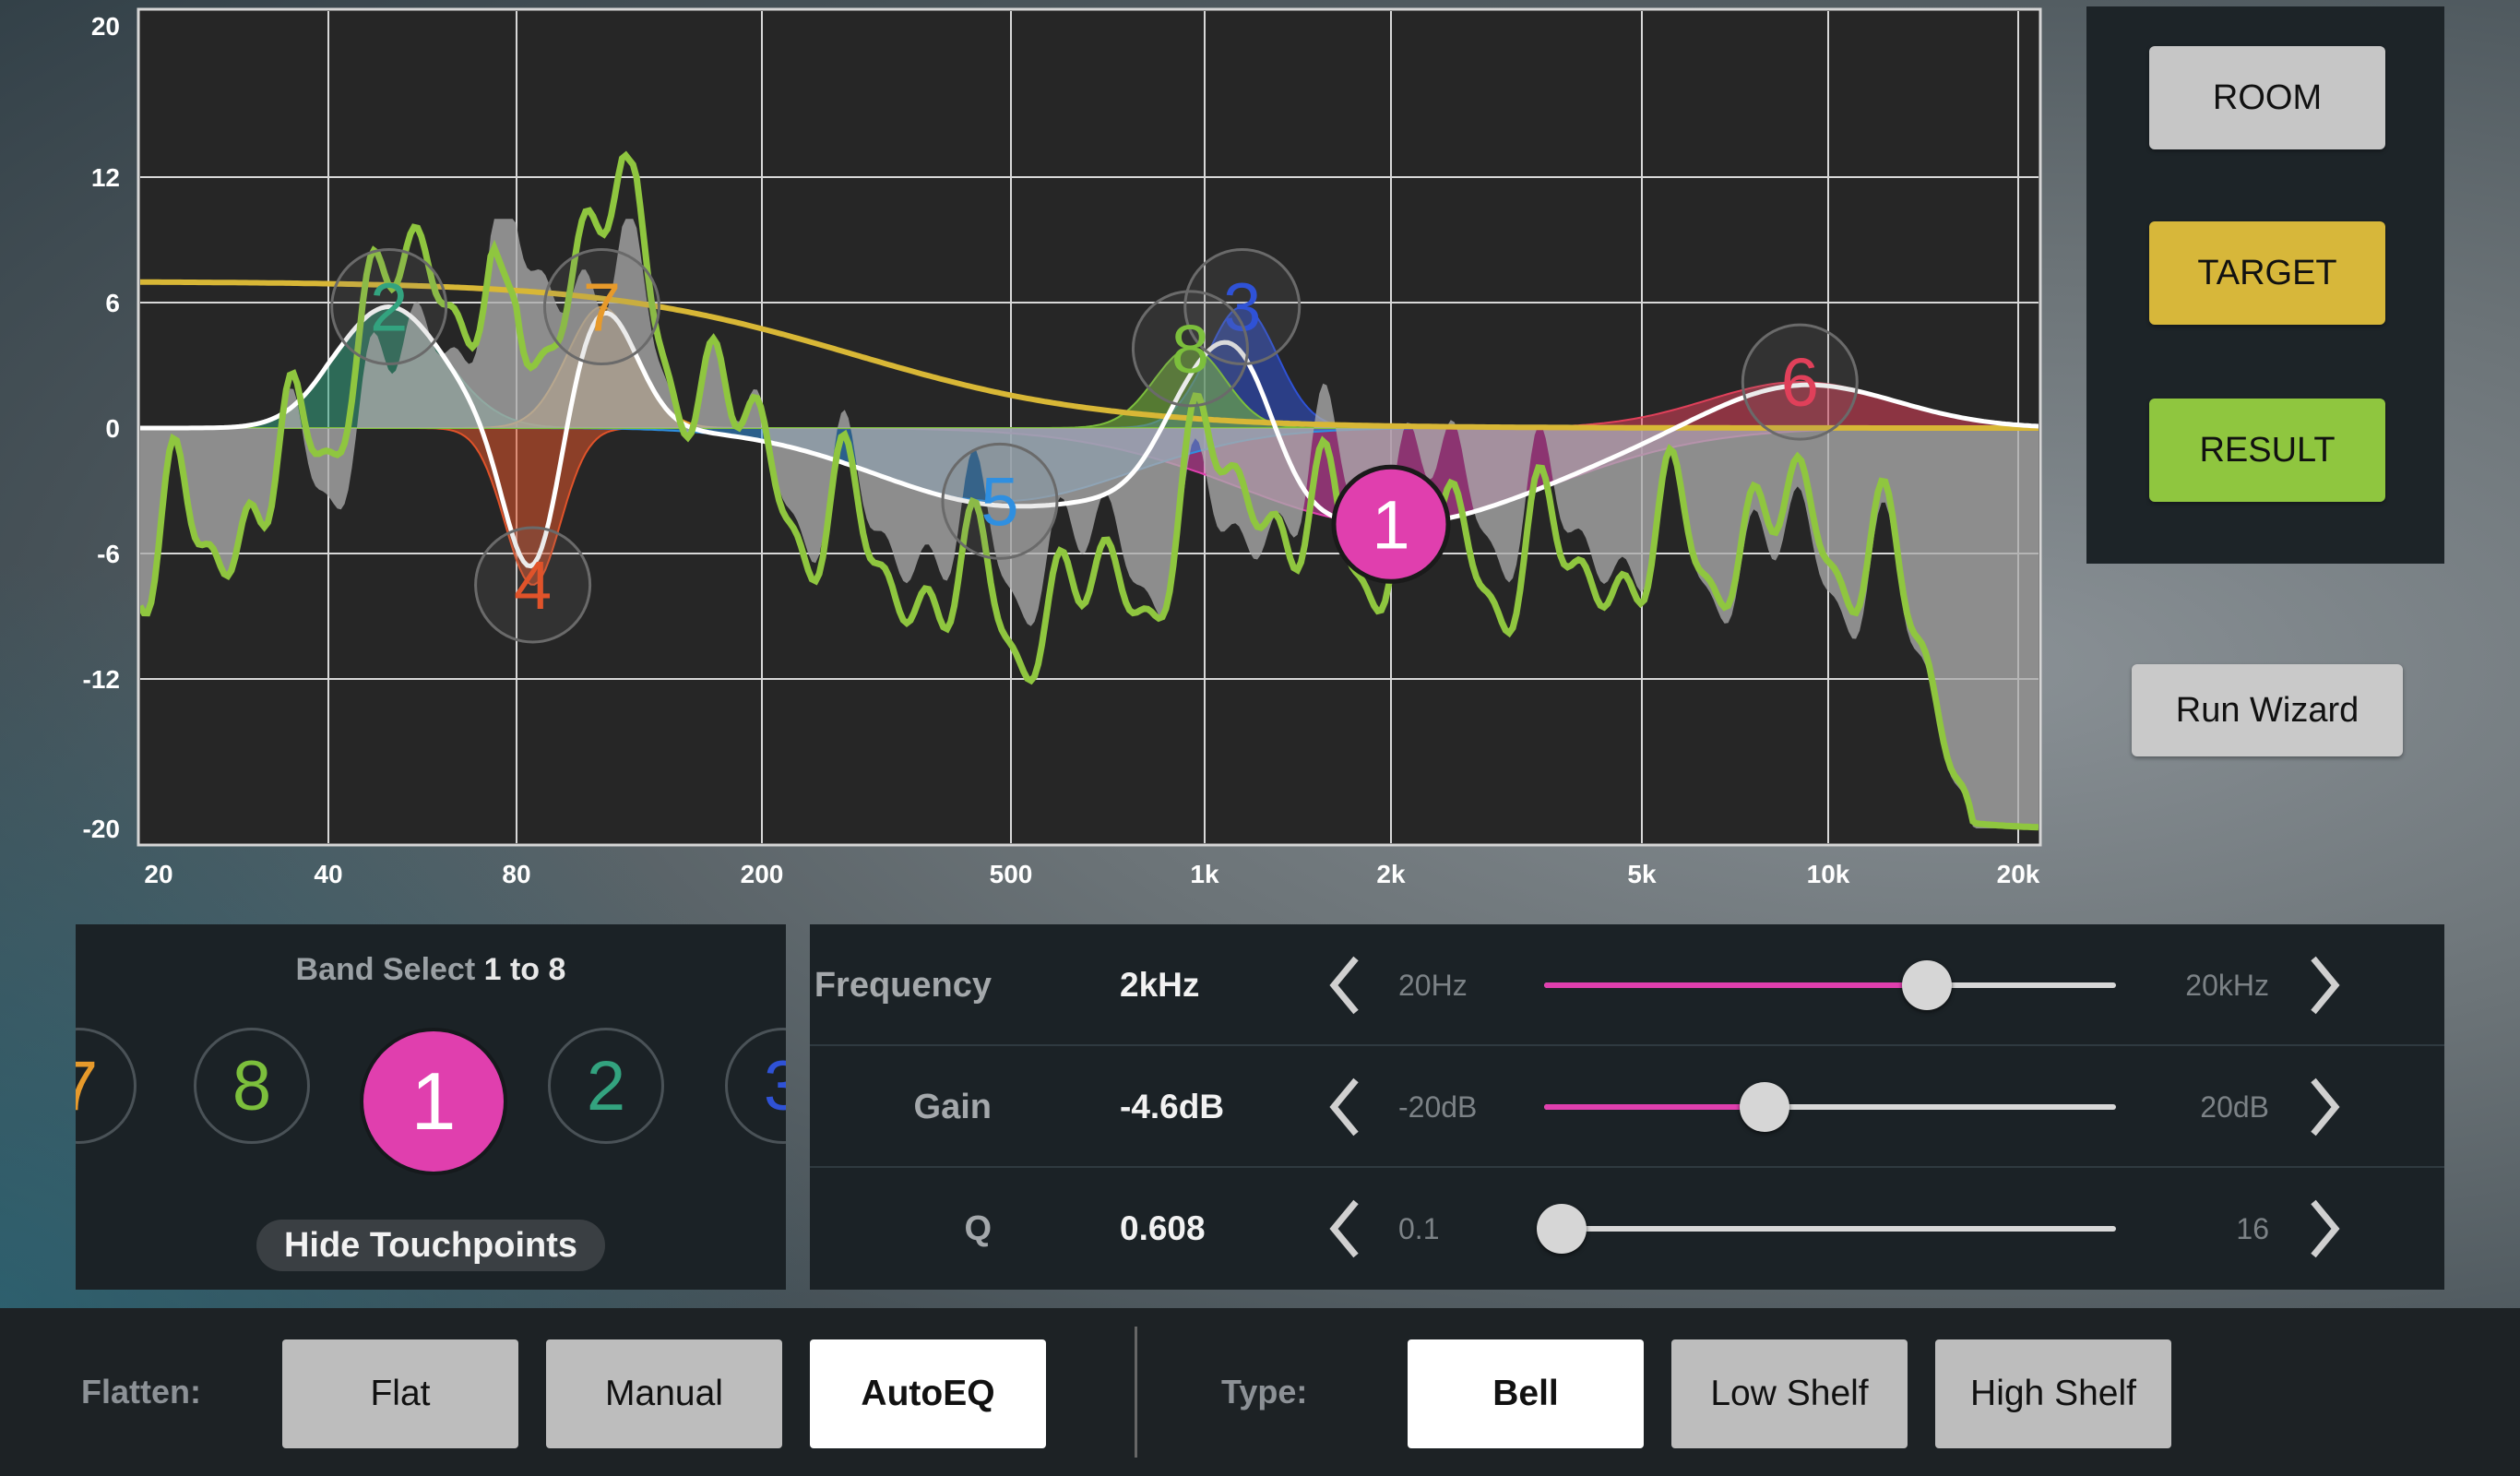 This screenshot has width=2520, height=1476. What do you see at coordinates (1172, 1106) in the screenshot?
I see `gain-value: -4.6dB` at bounding box center [1172, 1106].